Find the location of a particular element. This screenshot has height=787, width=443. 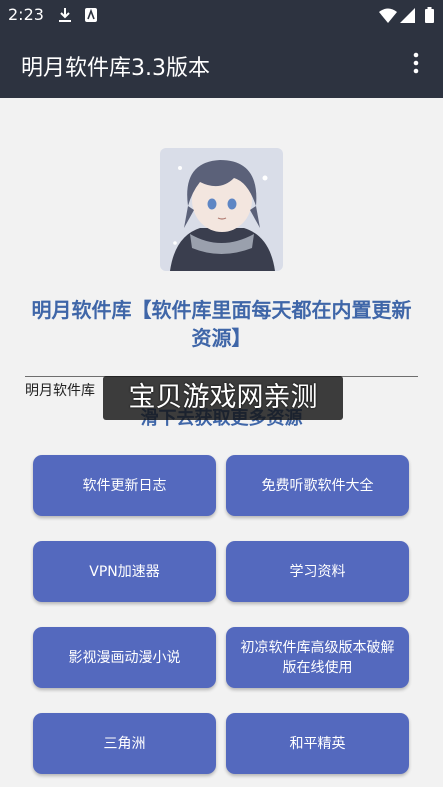

advanced-version-button: 初凉软件库高级版本破解版在线使用 is located at coordinates (317, 657).